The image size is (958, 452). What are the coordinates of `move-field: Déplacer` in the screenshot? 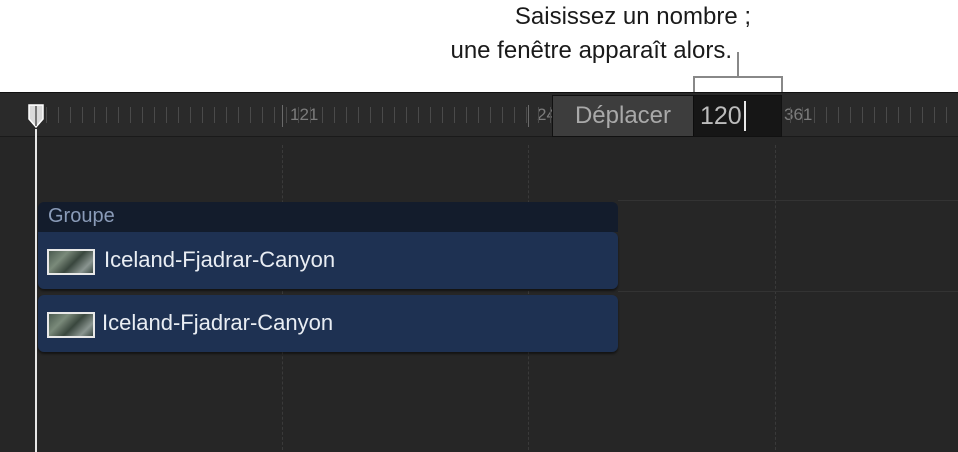 It's located at (667, 116).